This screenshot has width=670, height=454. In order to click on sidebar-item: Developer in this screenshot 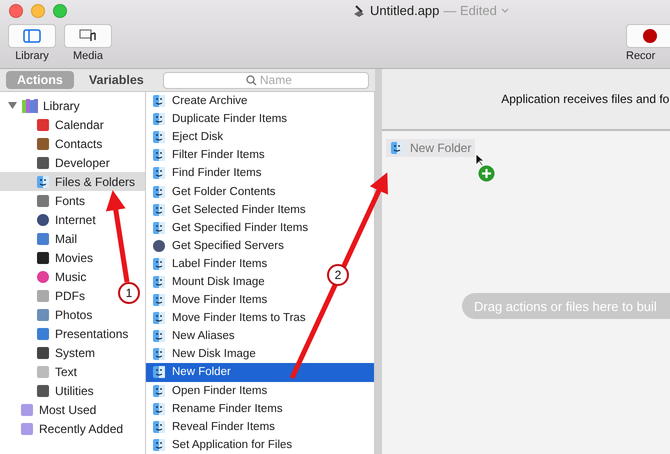, I will do `click(57, 162)`.